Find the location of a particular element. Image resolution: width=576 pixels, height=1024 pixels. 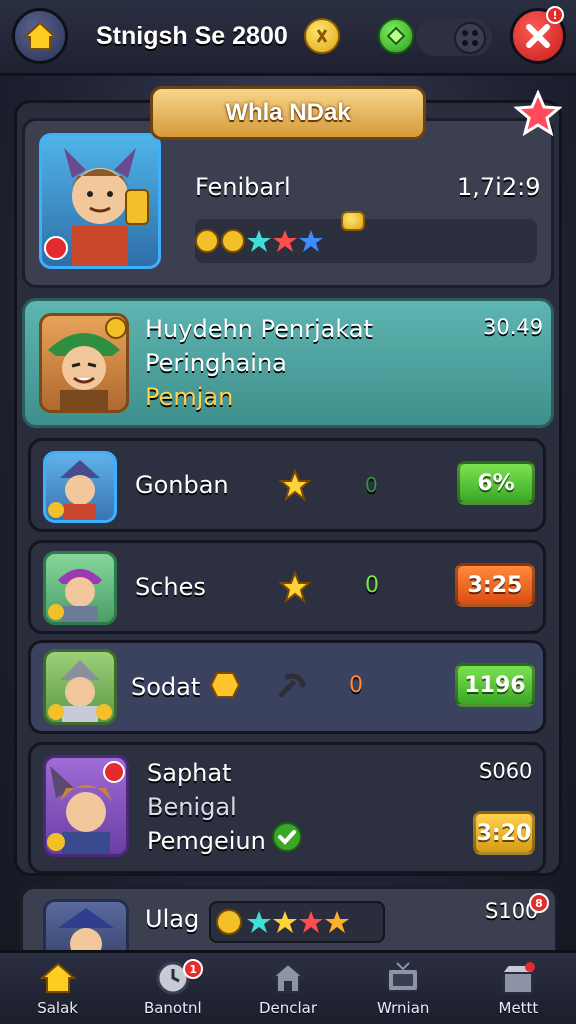

progress-slider is located at coordinates (353, 221).